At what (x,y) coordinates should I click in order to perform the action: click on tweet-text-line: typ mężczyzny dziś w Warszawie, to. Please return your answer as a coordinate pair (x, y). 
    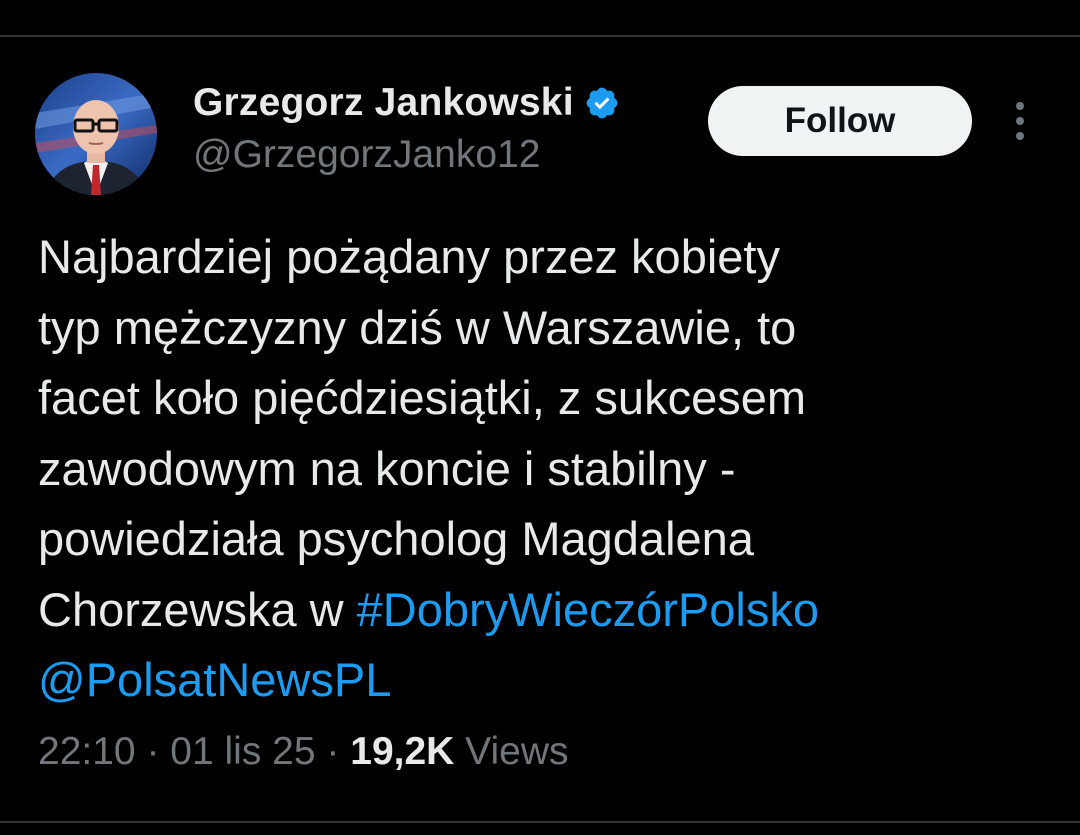
    Looking at the image, I should click on (417, 327).